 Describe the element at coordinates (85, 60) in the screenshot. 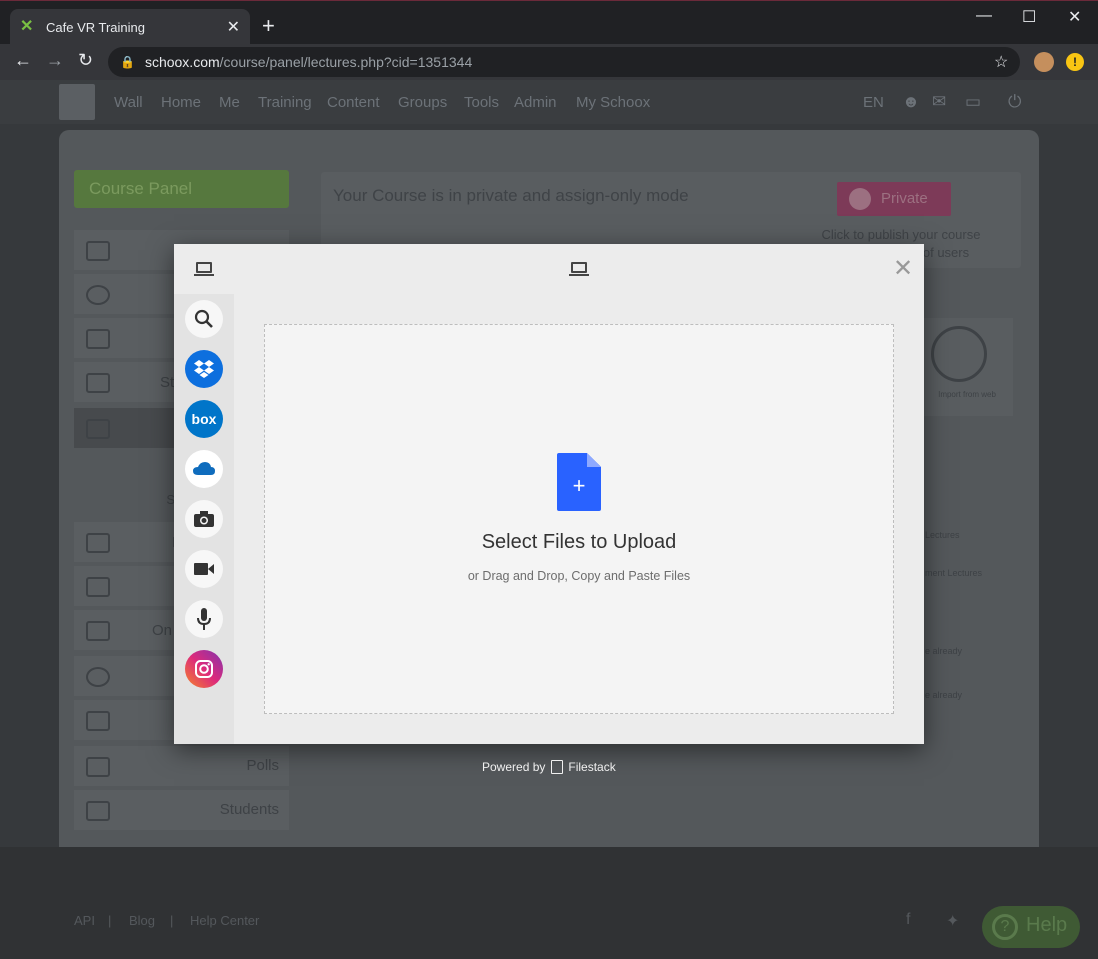

I see `reload-icon: ↻` at that location.